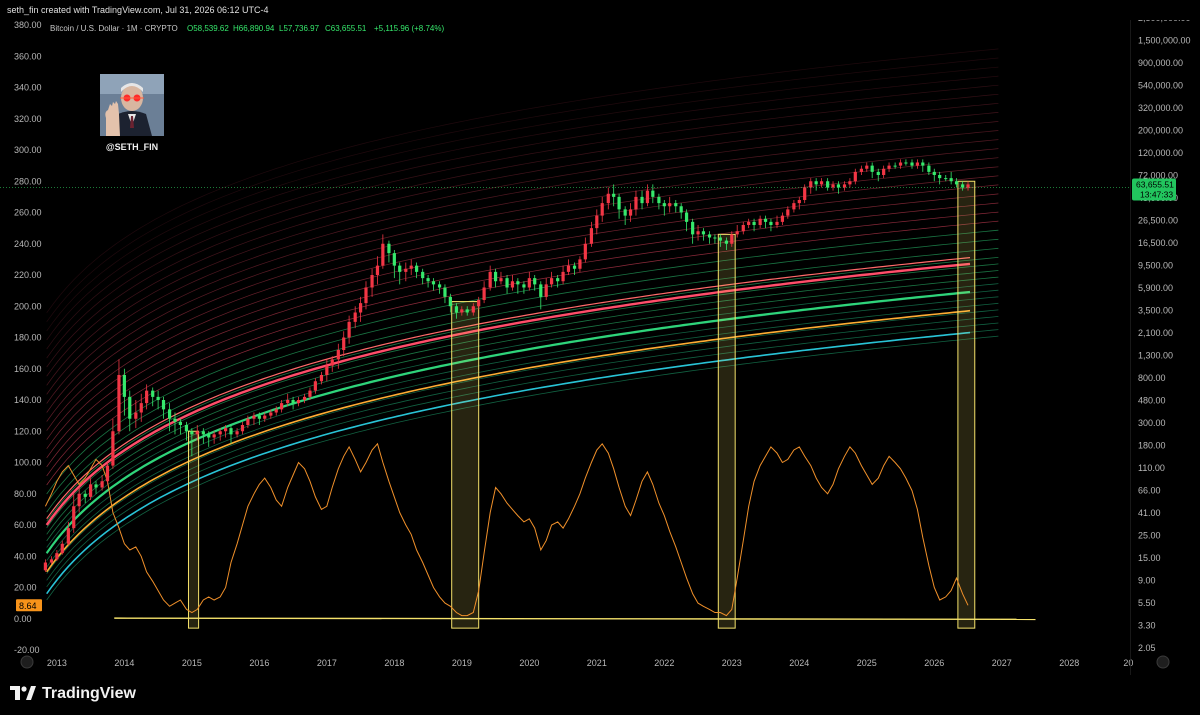 Image resolution: width=1200 pixels, height=715 pixels. I want to click on x-axis-tick-label: 2018, so click(394, 663).